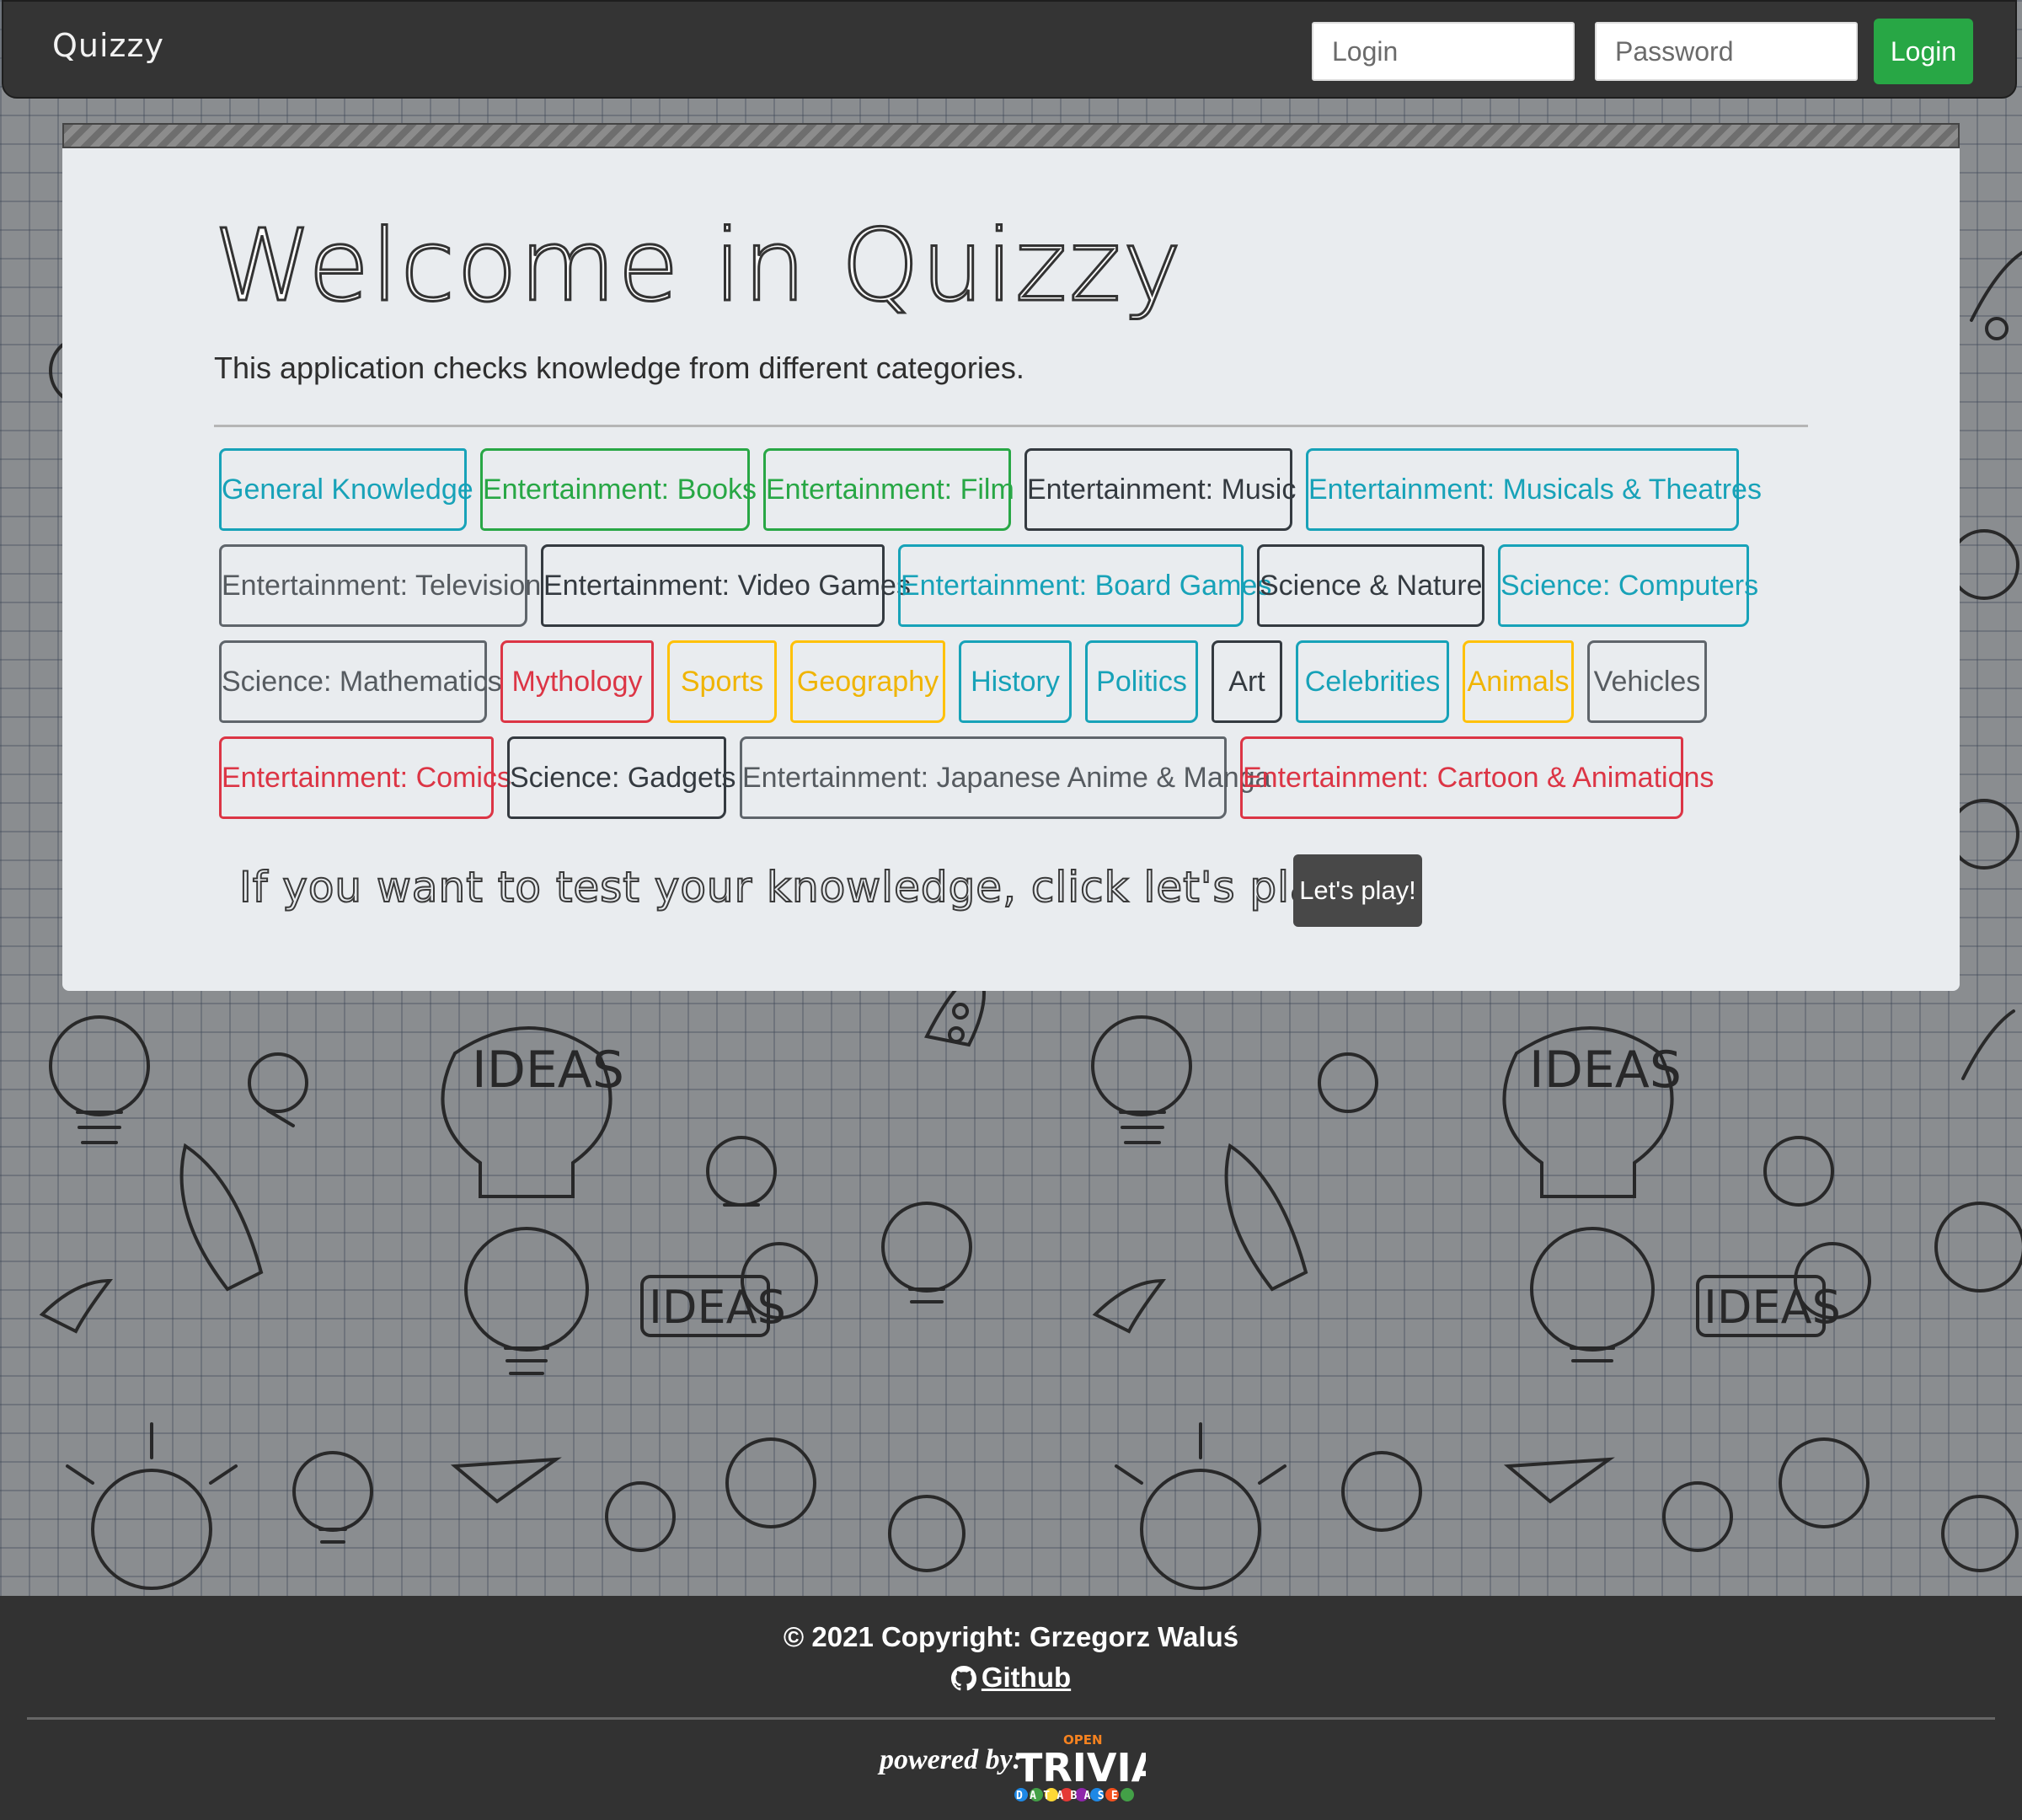 This screenshot has width=2022, height=1820. What do you see at coordinates (577, 681) in the screenshot?
I see `category-button: Mythology` at bounding box center [577, 681].